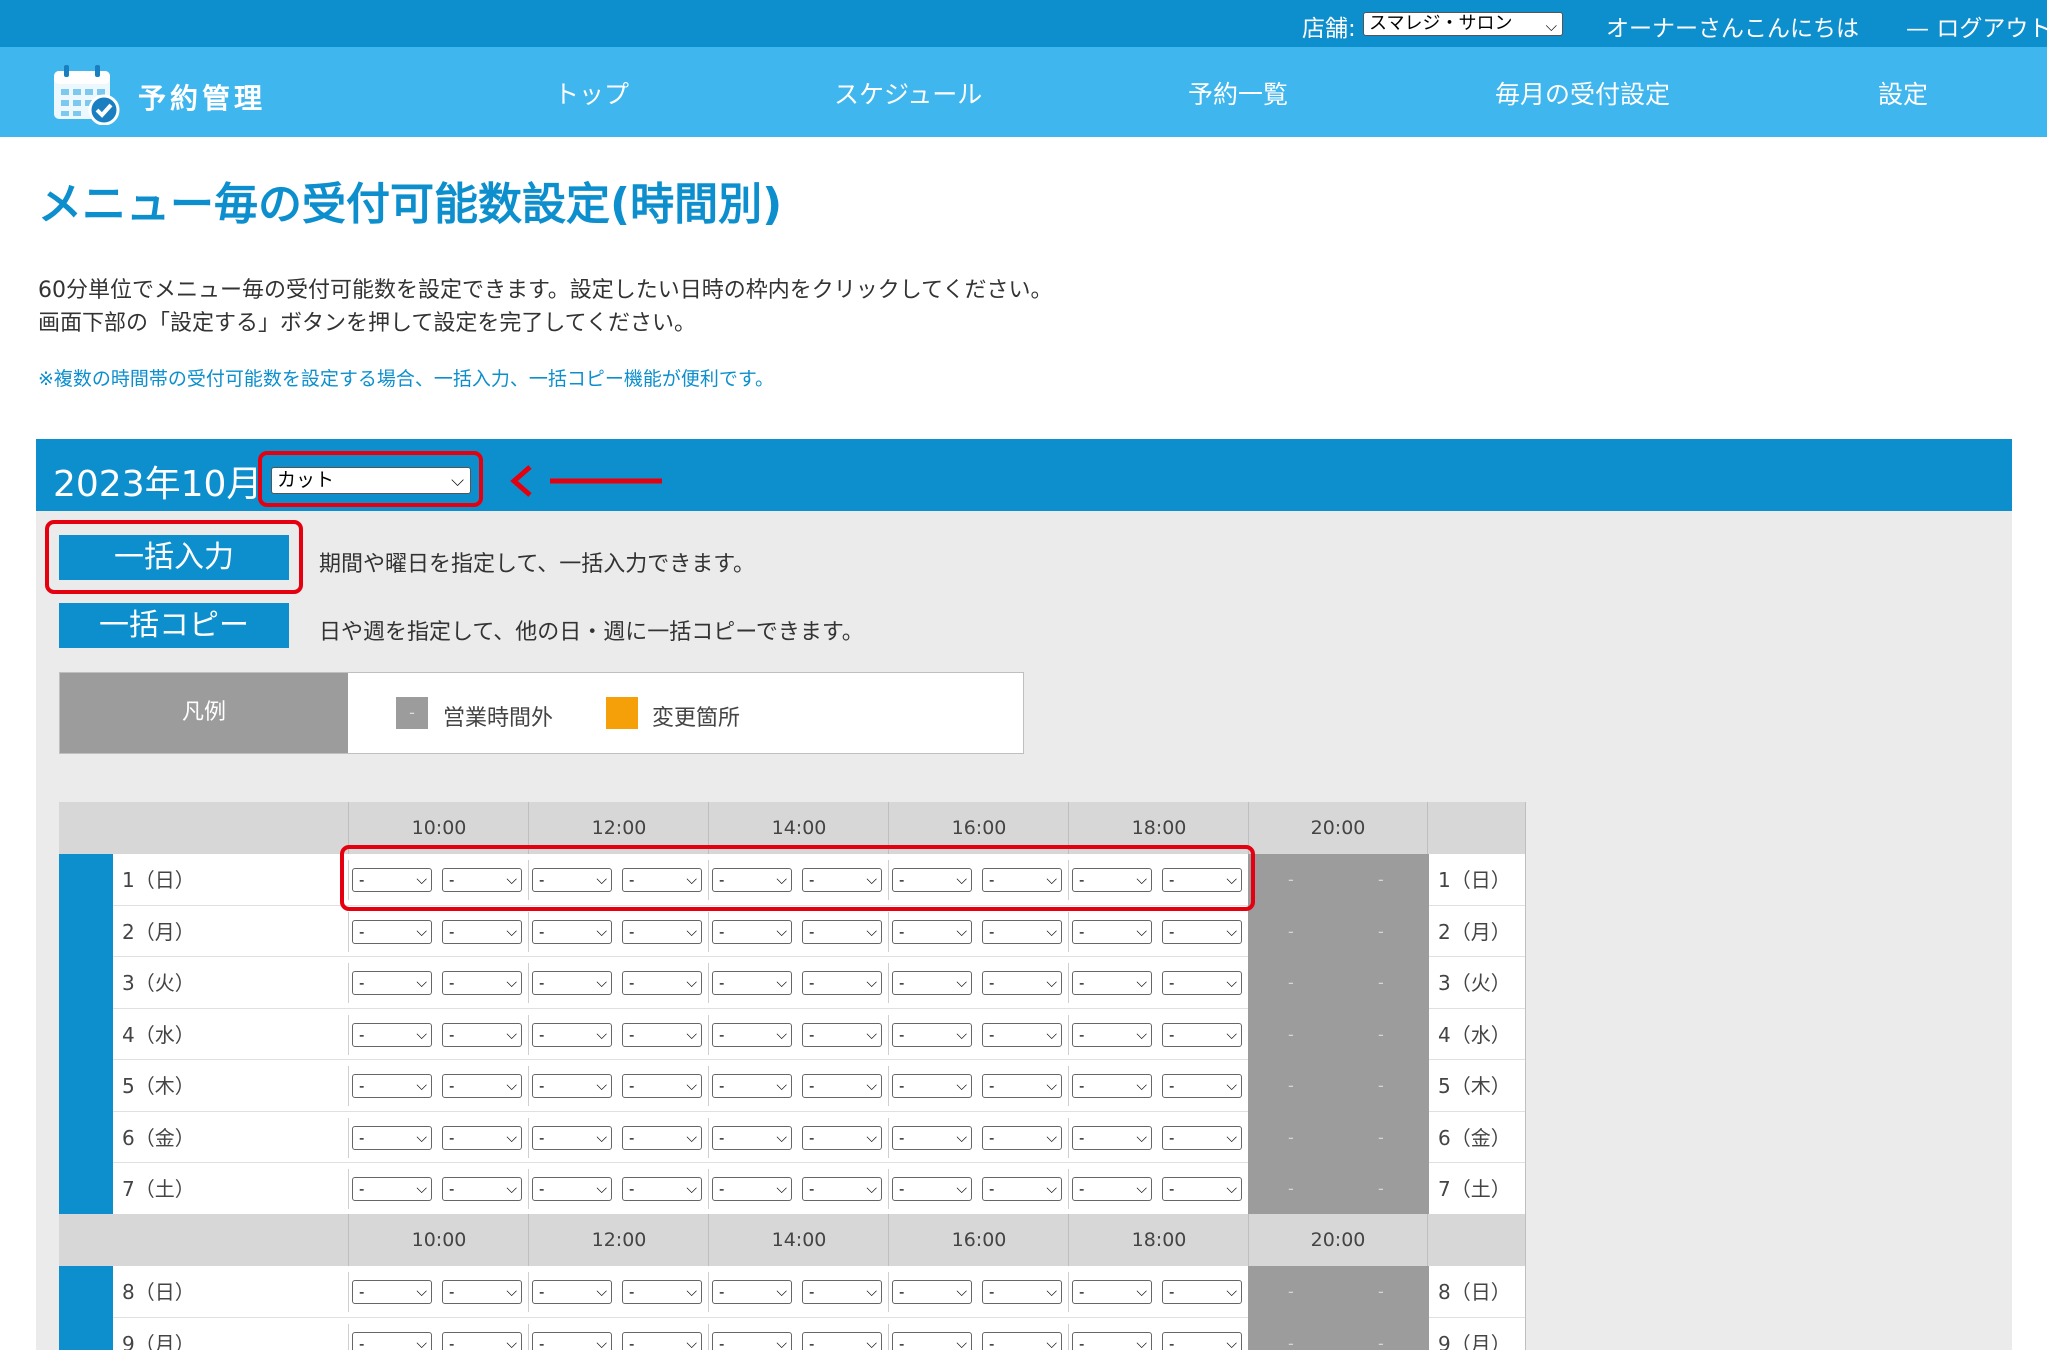 The image size is (2047, 1350). I want to click on bulk-input-button: 一括入力, so click(174, 557).